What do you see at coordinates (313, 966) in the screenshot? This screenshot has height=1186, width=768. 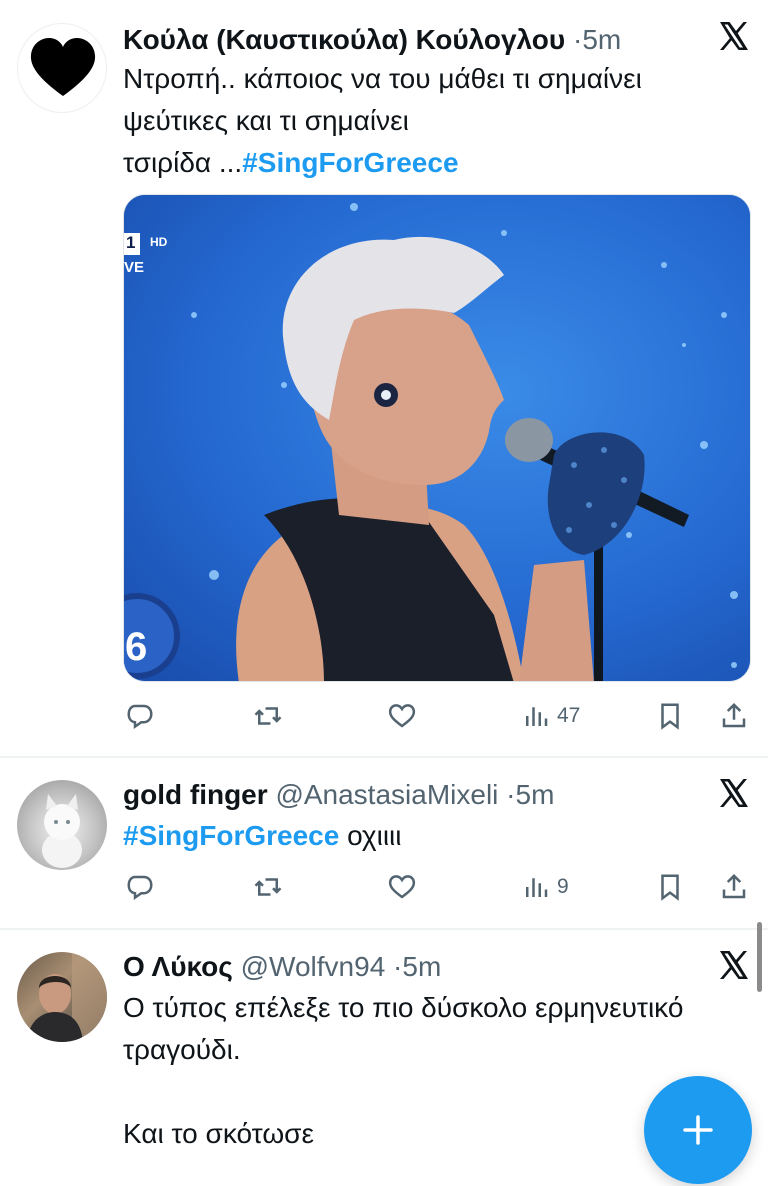 I see `user-handle: @Wolfvn94` at bounding box center [313, 966].